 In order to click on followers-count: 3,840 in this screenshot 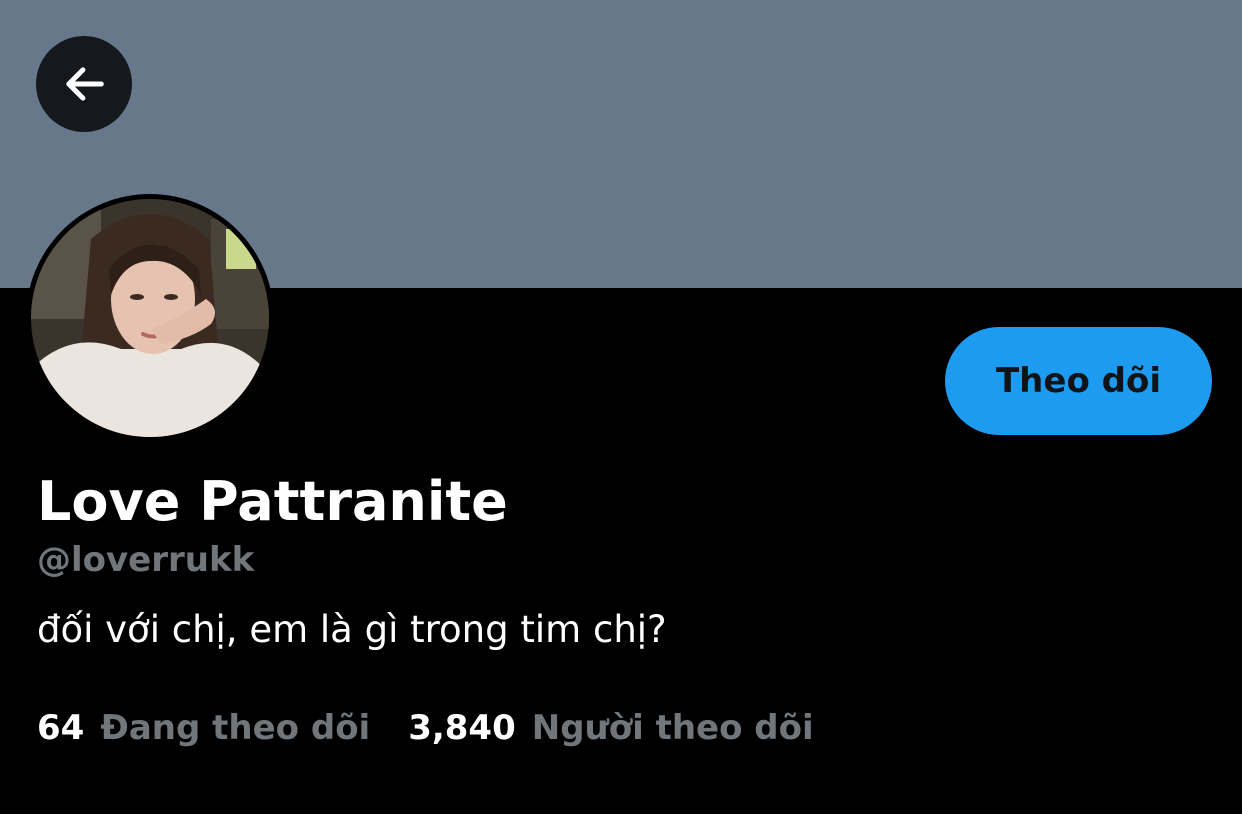, I will do `click(462, 728)`.